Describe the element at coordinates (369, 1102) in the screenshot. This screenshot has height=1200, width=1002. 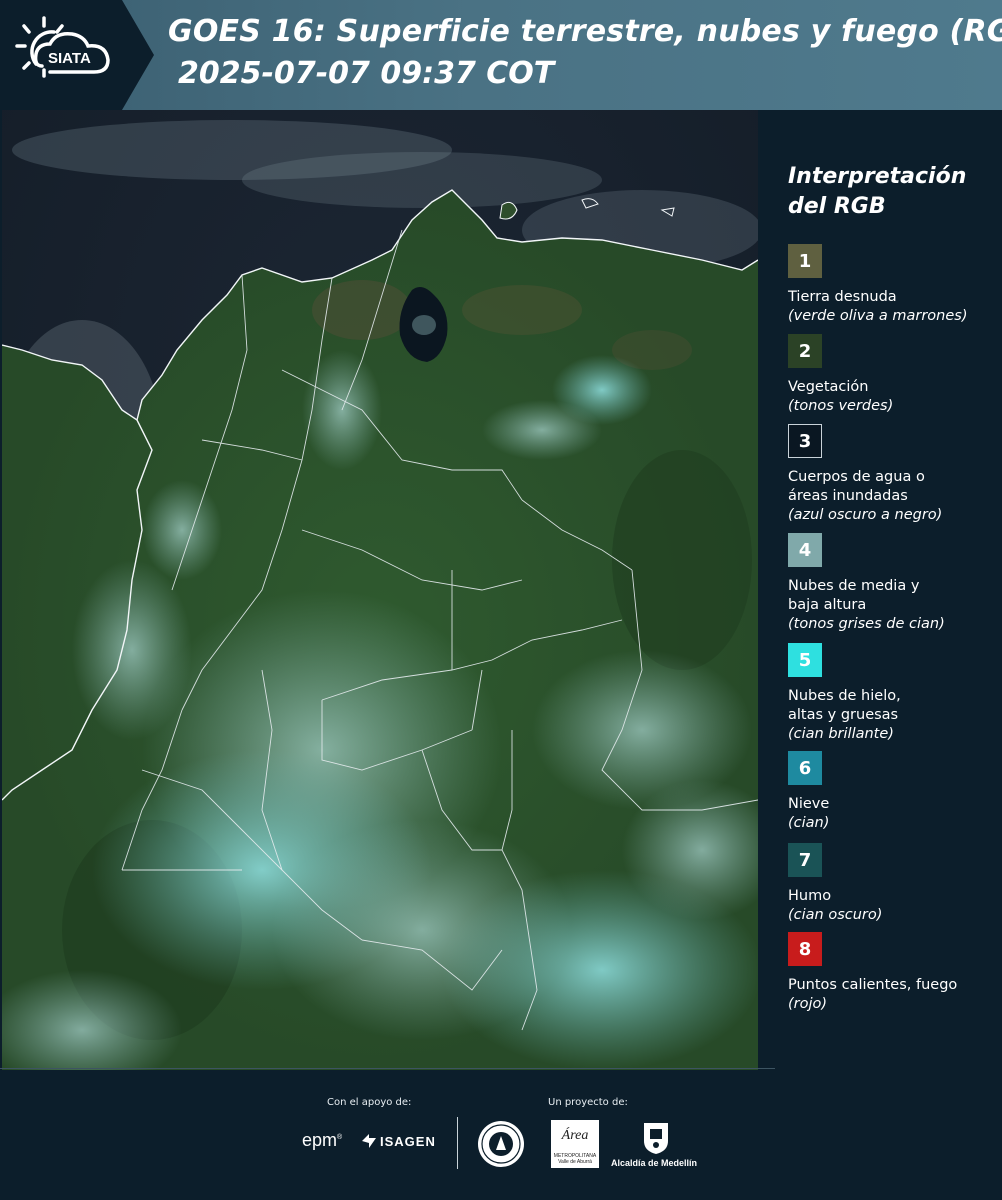
I see `support-label: Con el apoyo de:` at that location.